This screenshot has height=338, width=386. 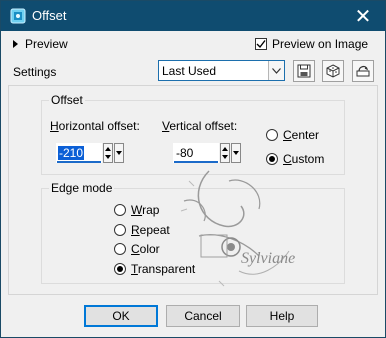 I want to click on center-radio: Center, so click(x=292, y=135).